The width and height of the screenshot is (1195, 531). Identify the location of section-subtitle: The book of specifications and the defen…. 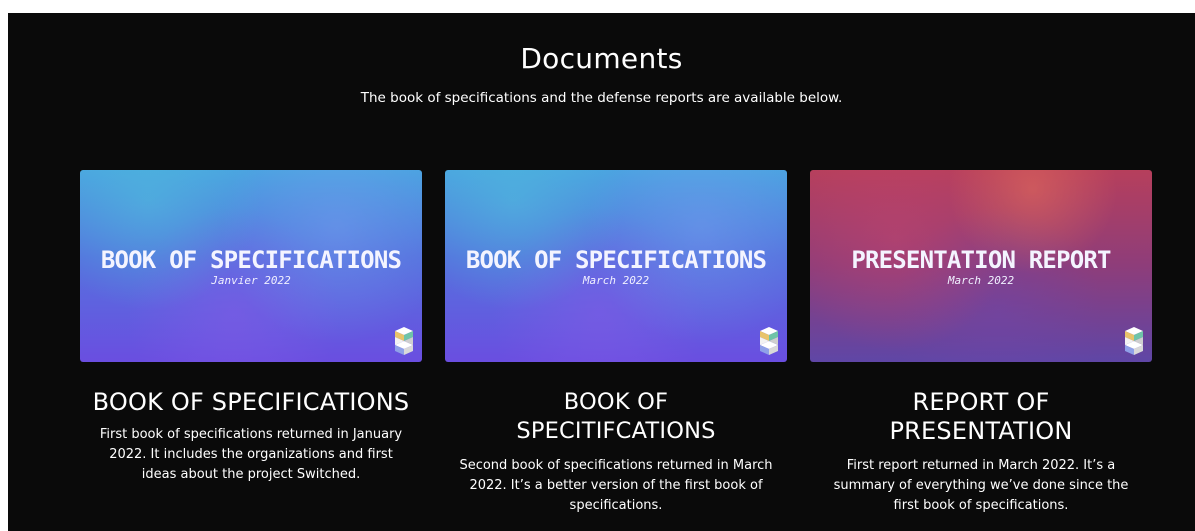
(601, 98).